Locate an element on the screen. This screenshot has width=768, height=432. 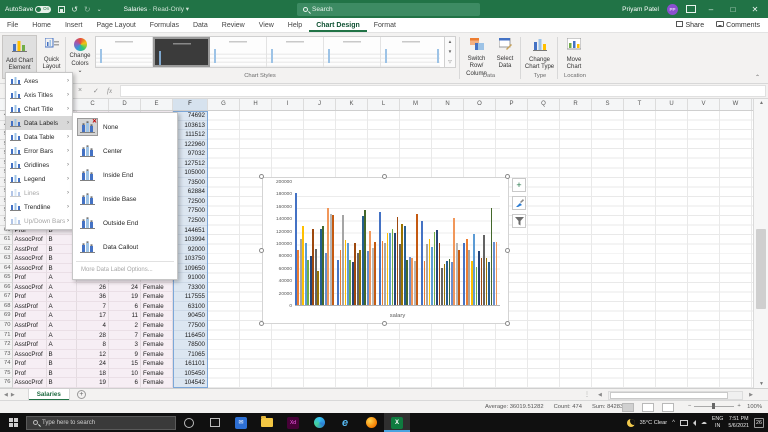
row-header: 62 is located at coordinates (6, 249).